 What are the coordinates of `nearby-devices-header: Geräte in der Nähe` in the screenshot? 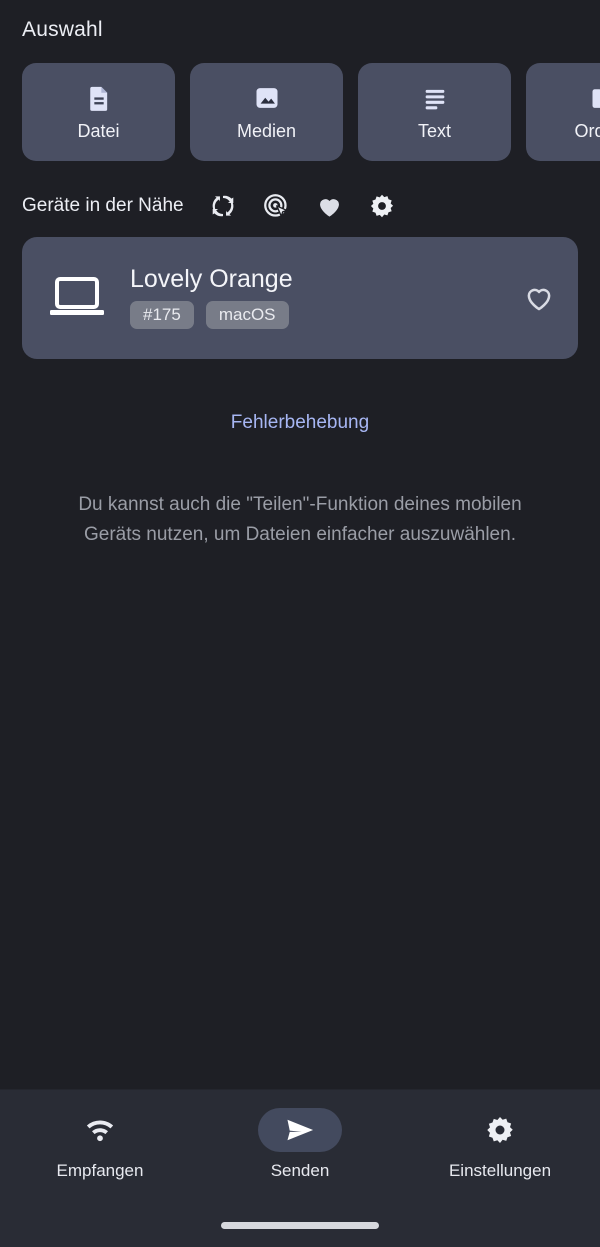 It's located at (209, 206).